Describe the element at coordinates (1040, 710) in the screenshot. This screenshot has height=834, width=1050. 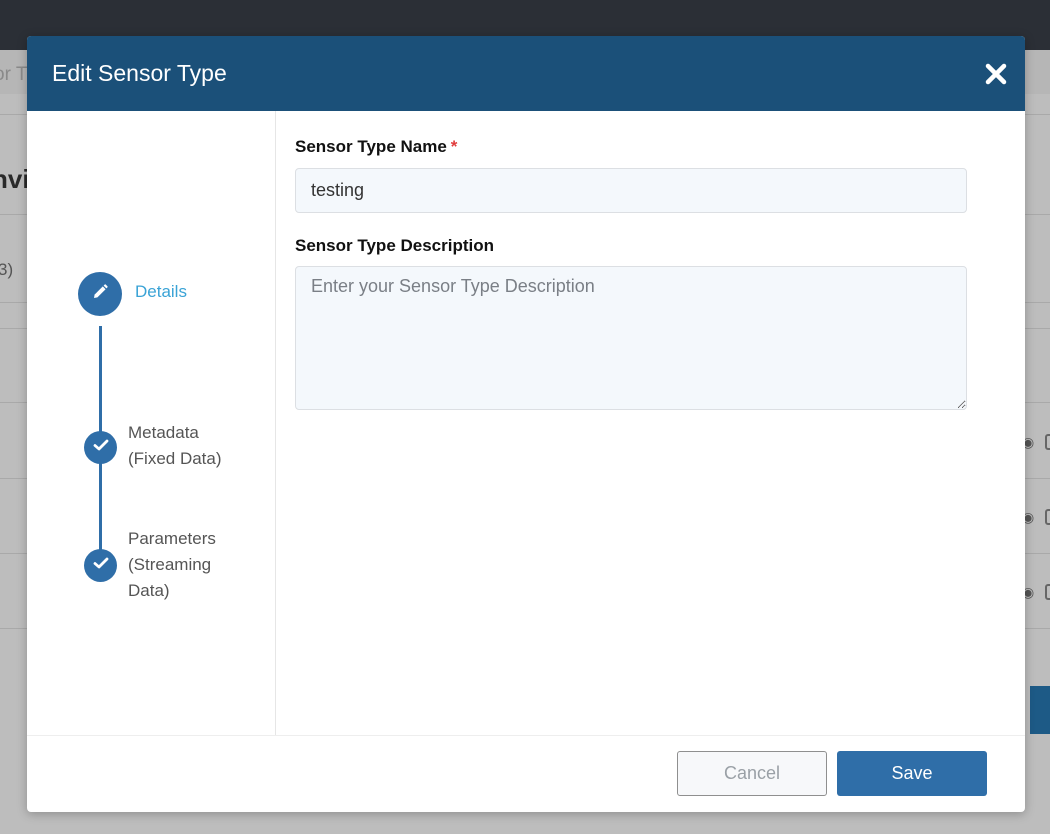
I see `background-button` at that location.